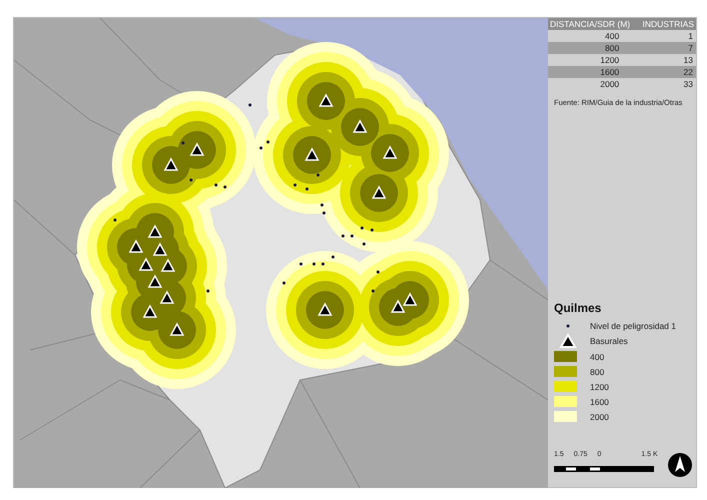 The image size is (707, 500). I want to click on legend-label: 800, so click(597, 371).